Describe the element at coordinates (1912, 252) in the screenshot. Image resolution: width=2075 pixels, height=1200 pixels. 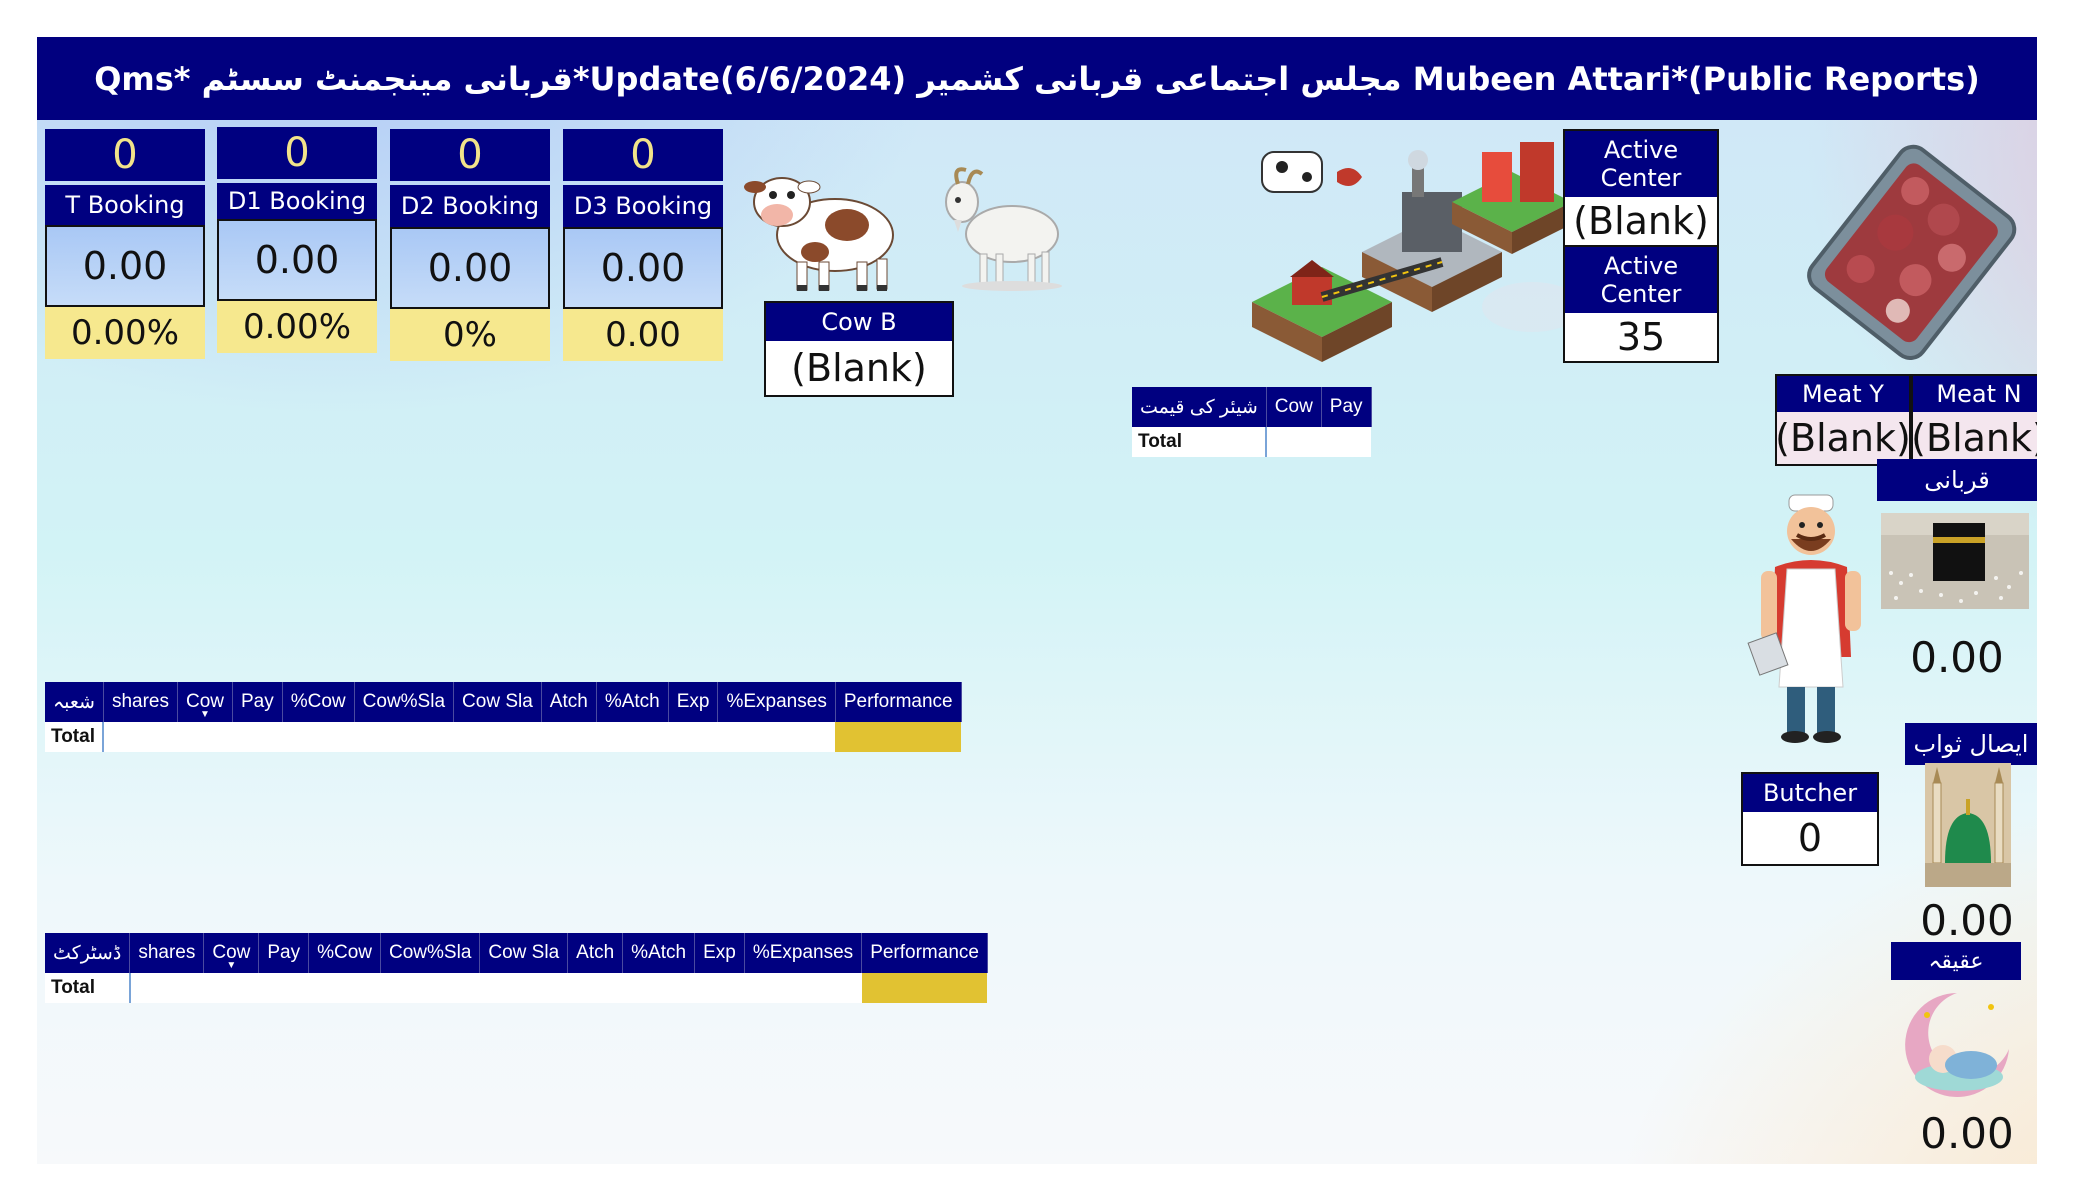
I see `meat-tray-icon` at that location.